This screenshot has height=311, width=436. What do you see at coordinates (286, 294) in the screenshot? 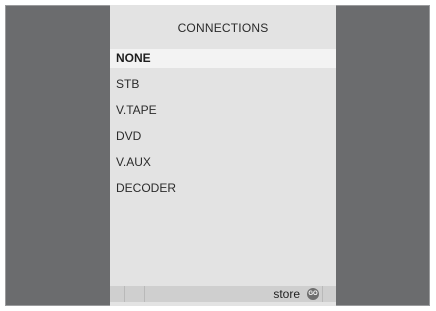
I see `store-label: store` at bounding box center [286, 294].